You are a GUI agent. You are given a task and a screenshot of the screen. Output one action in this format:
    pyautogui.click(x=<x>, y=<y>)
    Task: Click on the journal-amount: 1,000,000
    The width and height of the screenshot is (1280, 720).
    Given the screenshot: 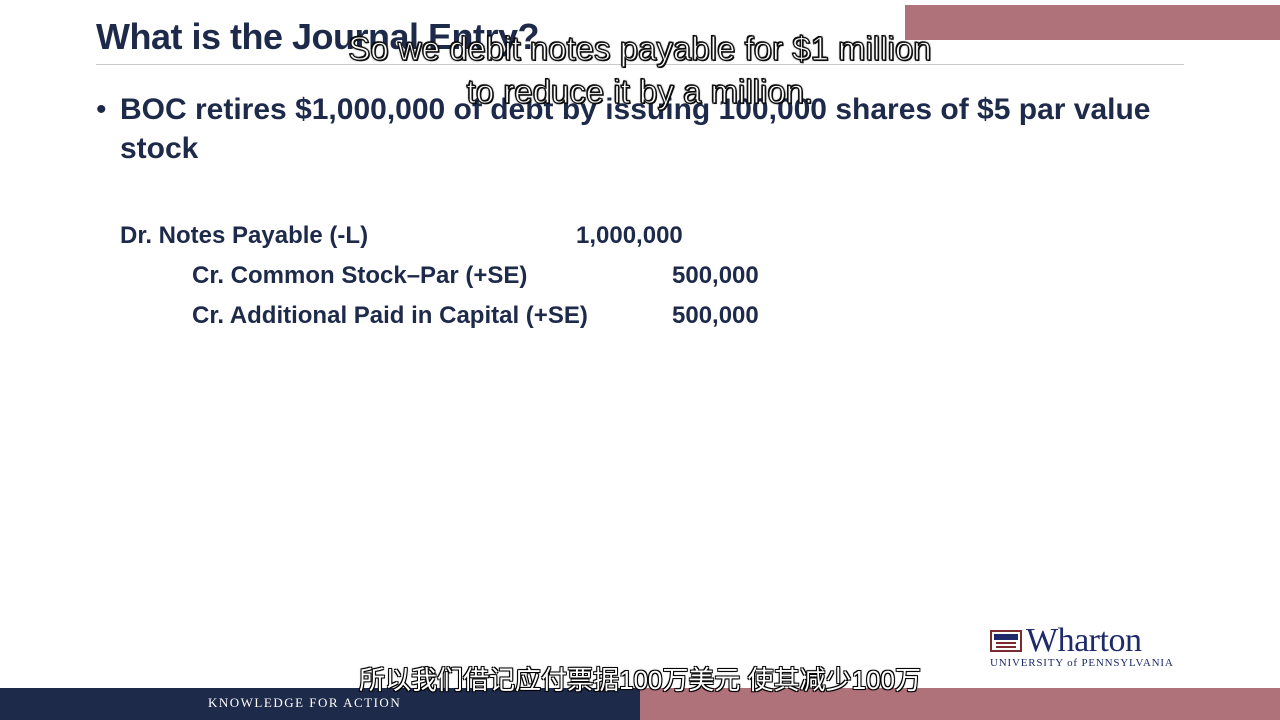 What is the action you would take?
    pyautogui.click(x=629, y=235)
    